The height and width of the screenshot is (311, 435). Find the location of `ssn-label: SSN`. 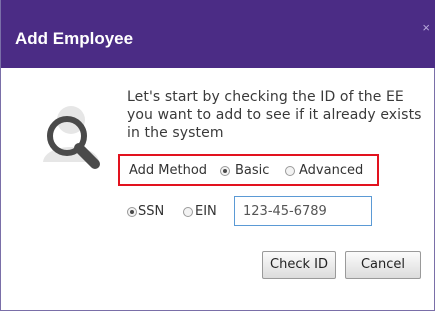

ssn-label: SSN is located at coordinates (151, 211).